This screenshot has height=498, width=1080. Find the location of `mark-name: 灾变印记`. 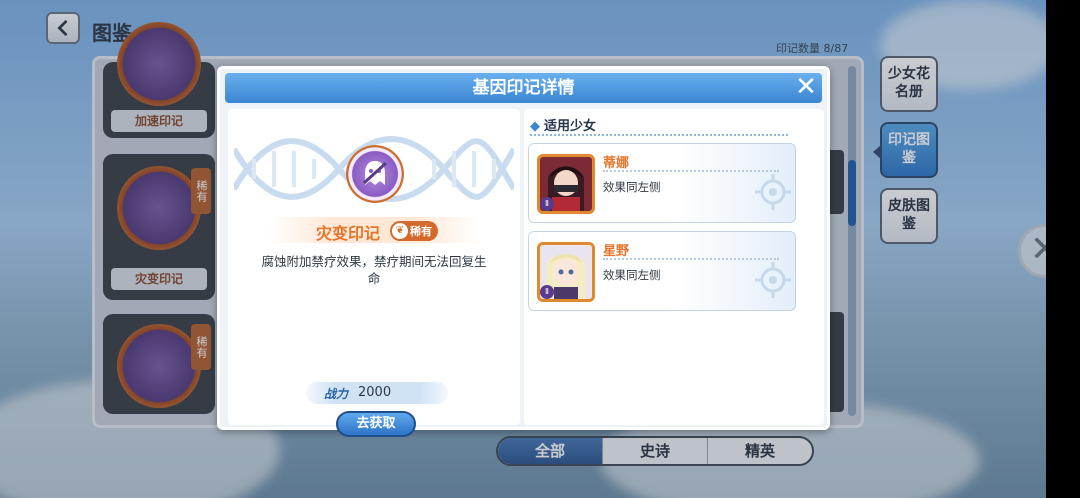

mark-name: 灾变印记 is located at coordinates (348, 233).